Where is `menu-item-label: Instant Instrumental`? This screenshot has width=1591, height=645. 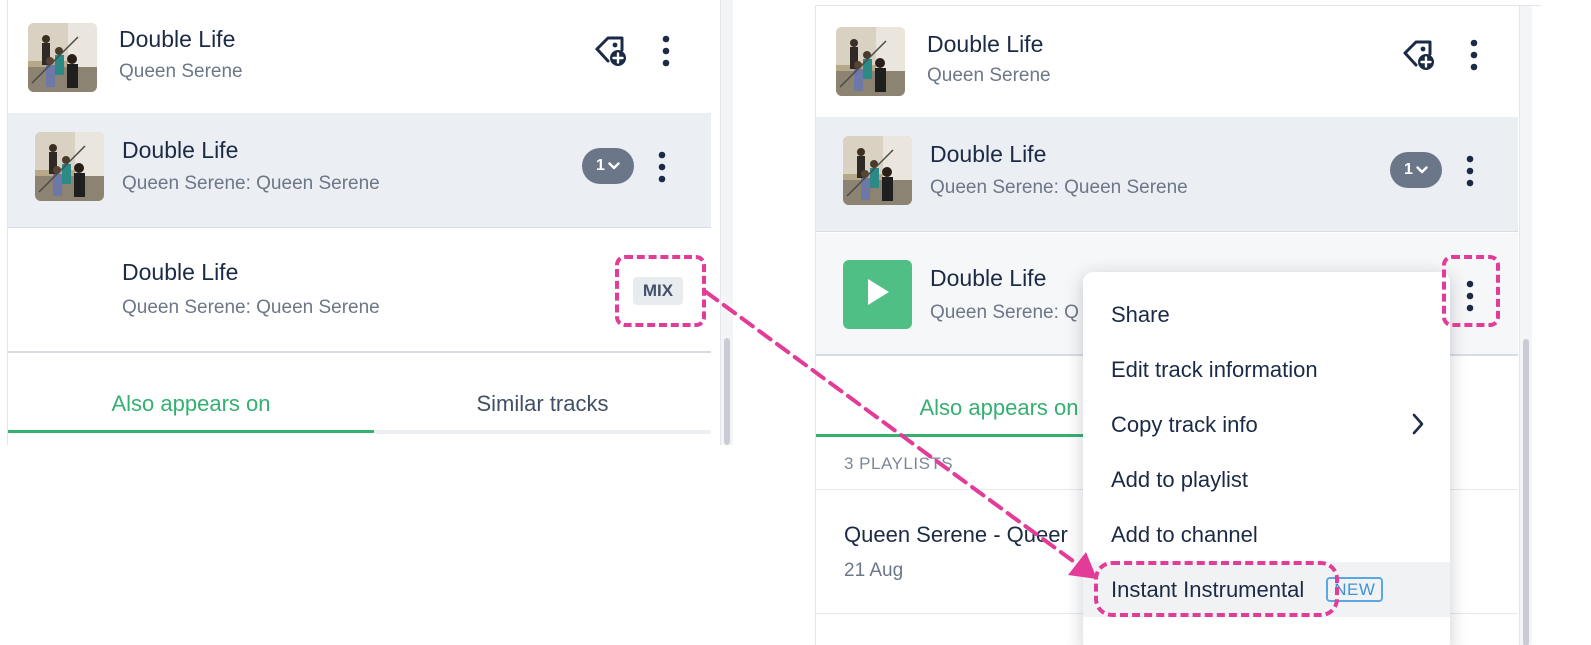 menu-item-label: Instant Instrumental is located at coordinates (1208, 589).